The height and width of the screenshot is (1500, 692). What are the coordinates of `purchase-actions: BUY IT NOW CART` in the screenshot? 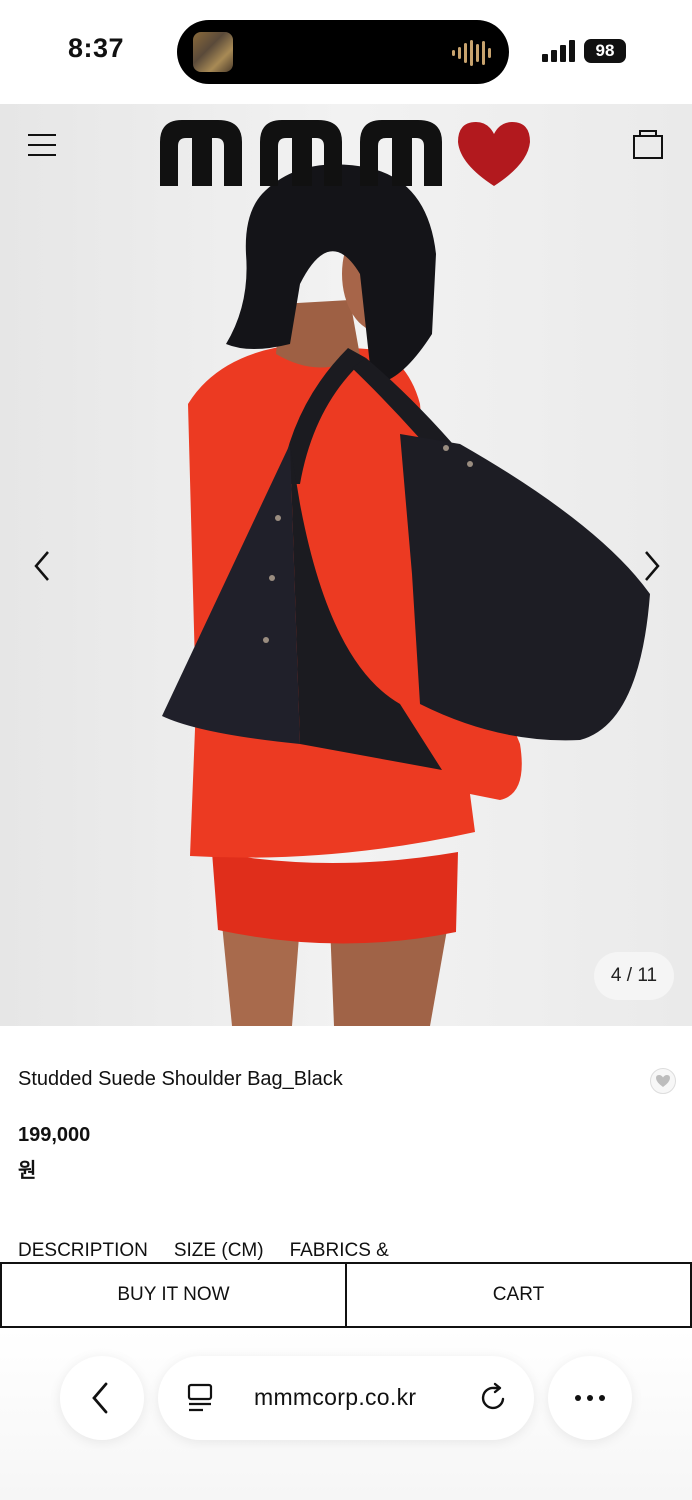 It's located at (346, 1295).